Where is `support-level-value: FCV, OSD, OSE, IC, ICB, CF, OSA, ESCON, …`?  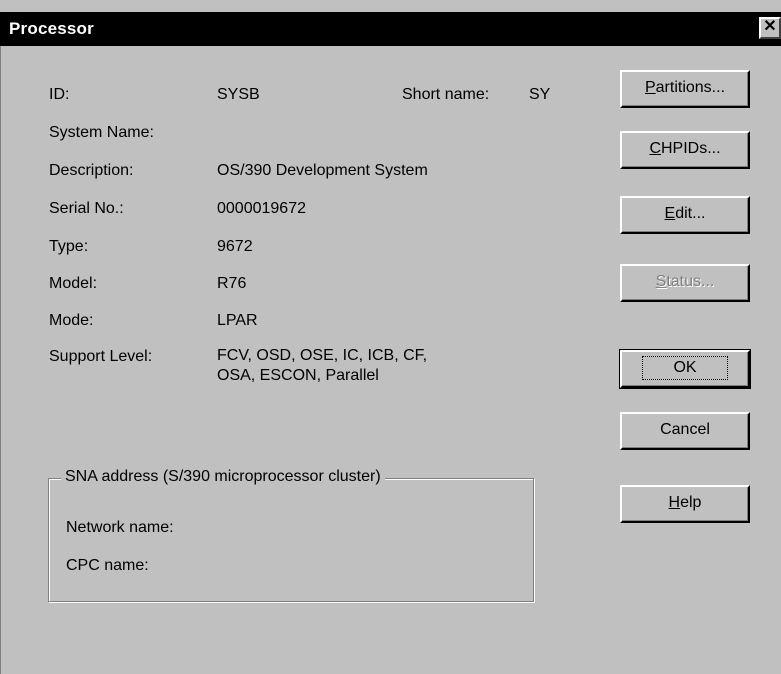
support-level-value: FCV, OSD, OSE, IC, ICB, CF, OSA, ESCON, … is located at coordinates (322, 365).